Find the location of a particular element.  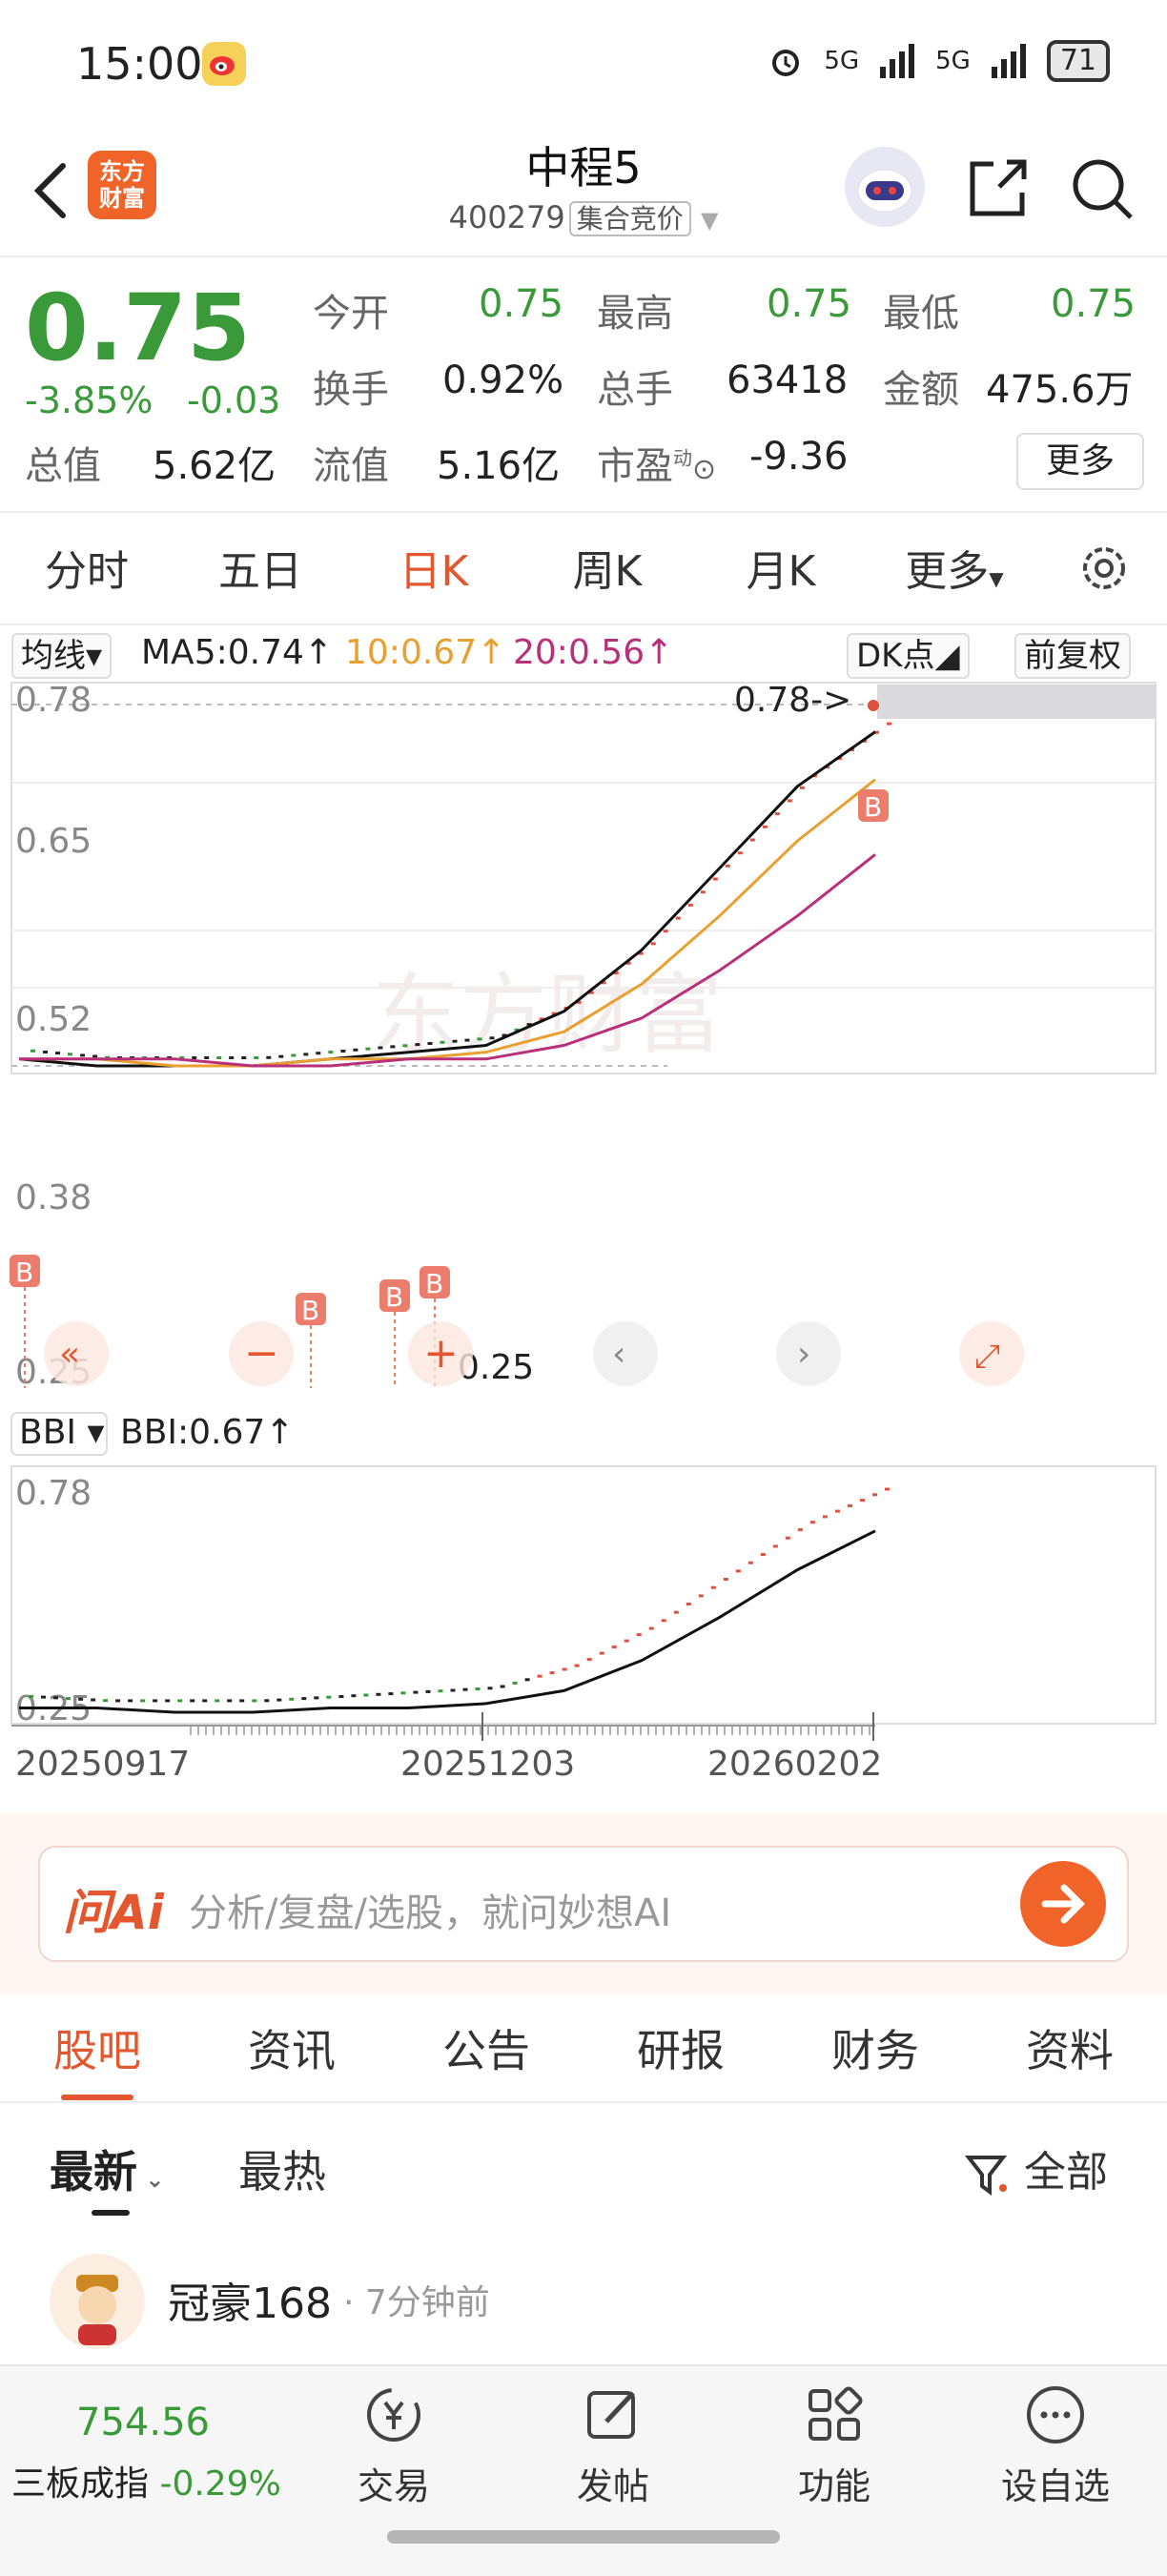

volume-label: 总手 is located at coordinates (635, 390).